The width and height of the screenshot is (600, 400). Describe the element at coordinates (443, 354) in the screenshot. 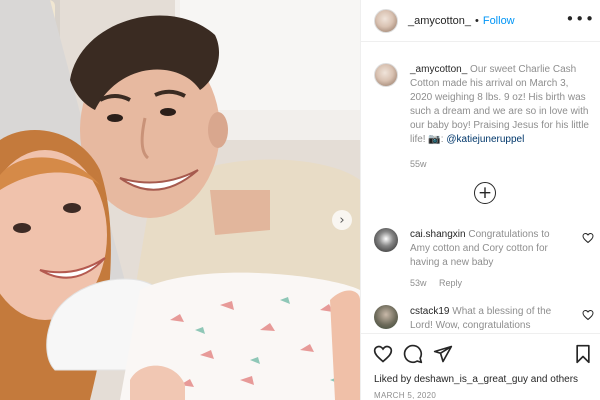

I see `share-icon` at that location.